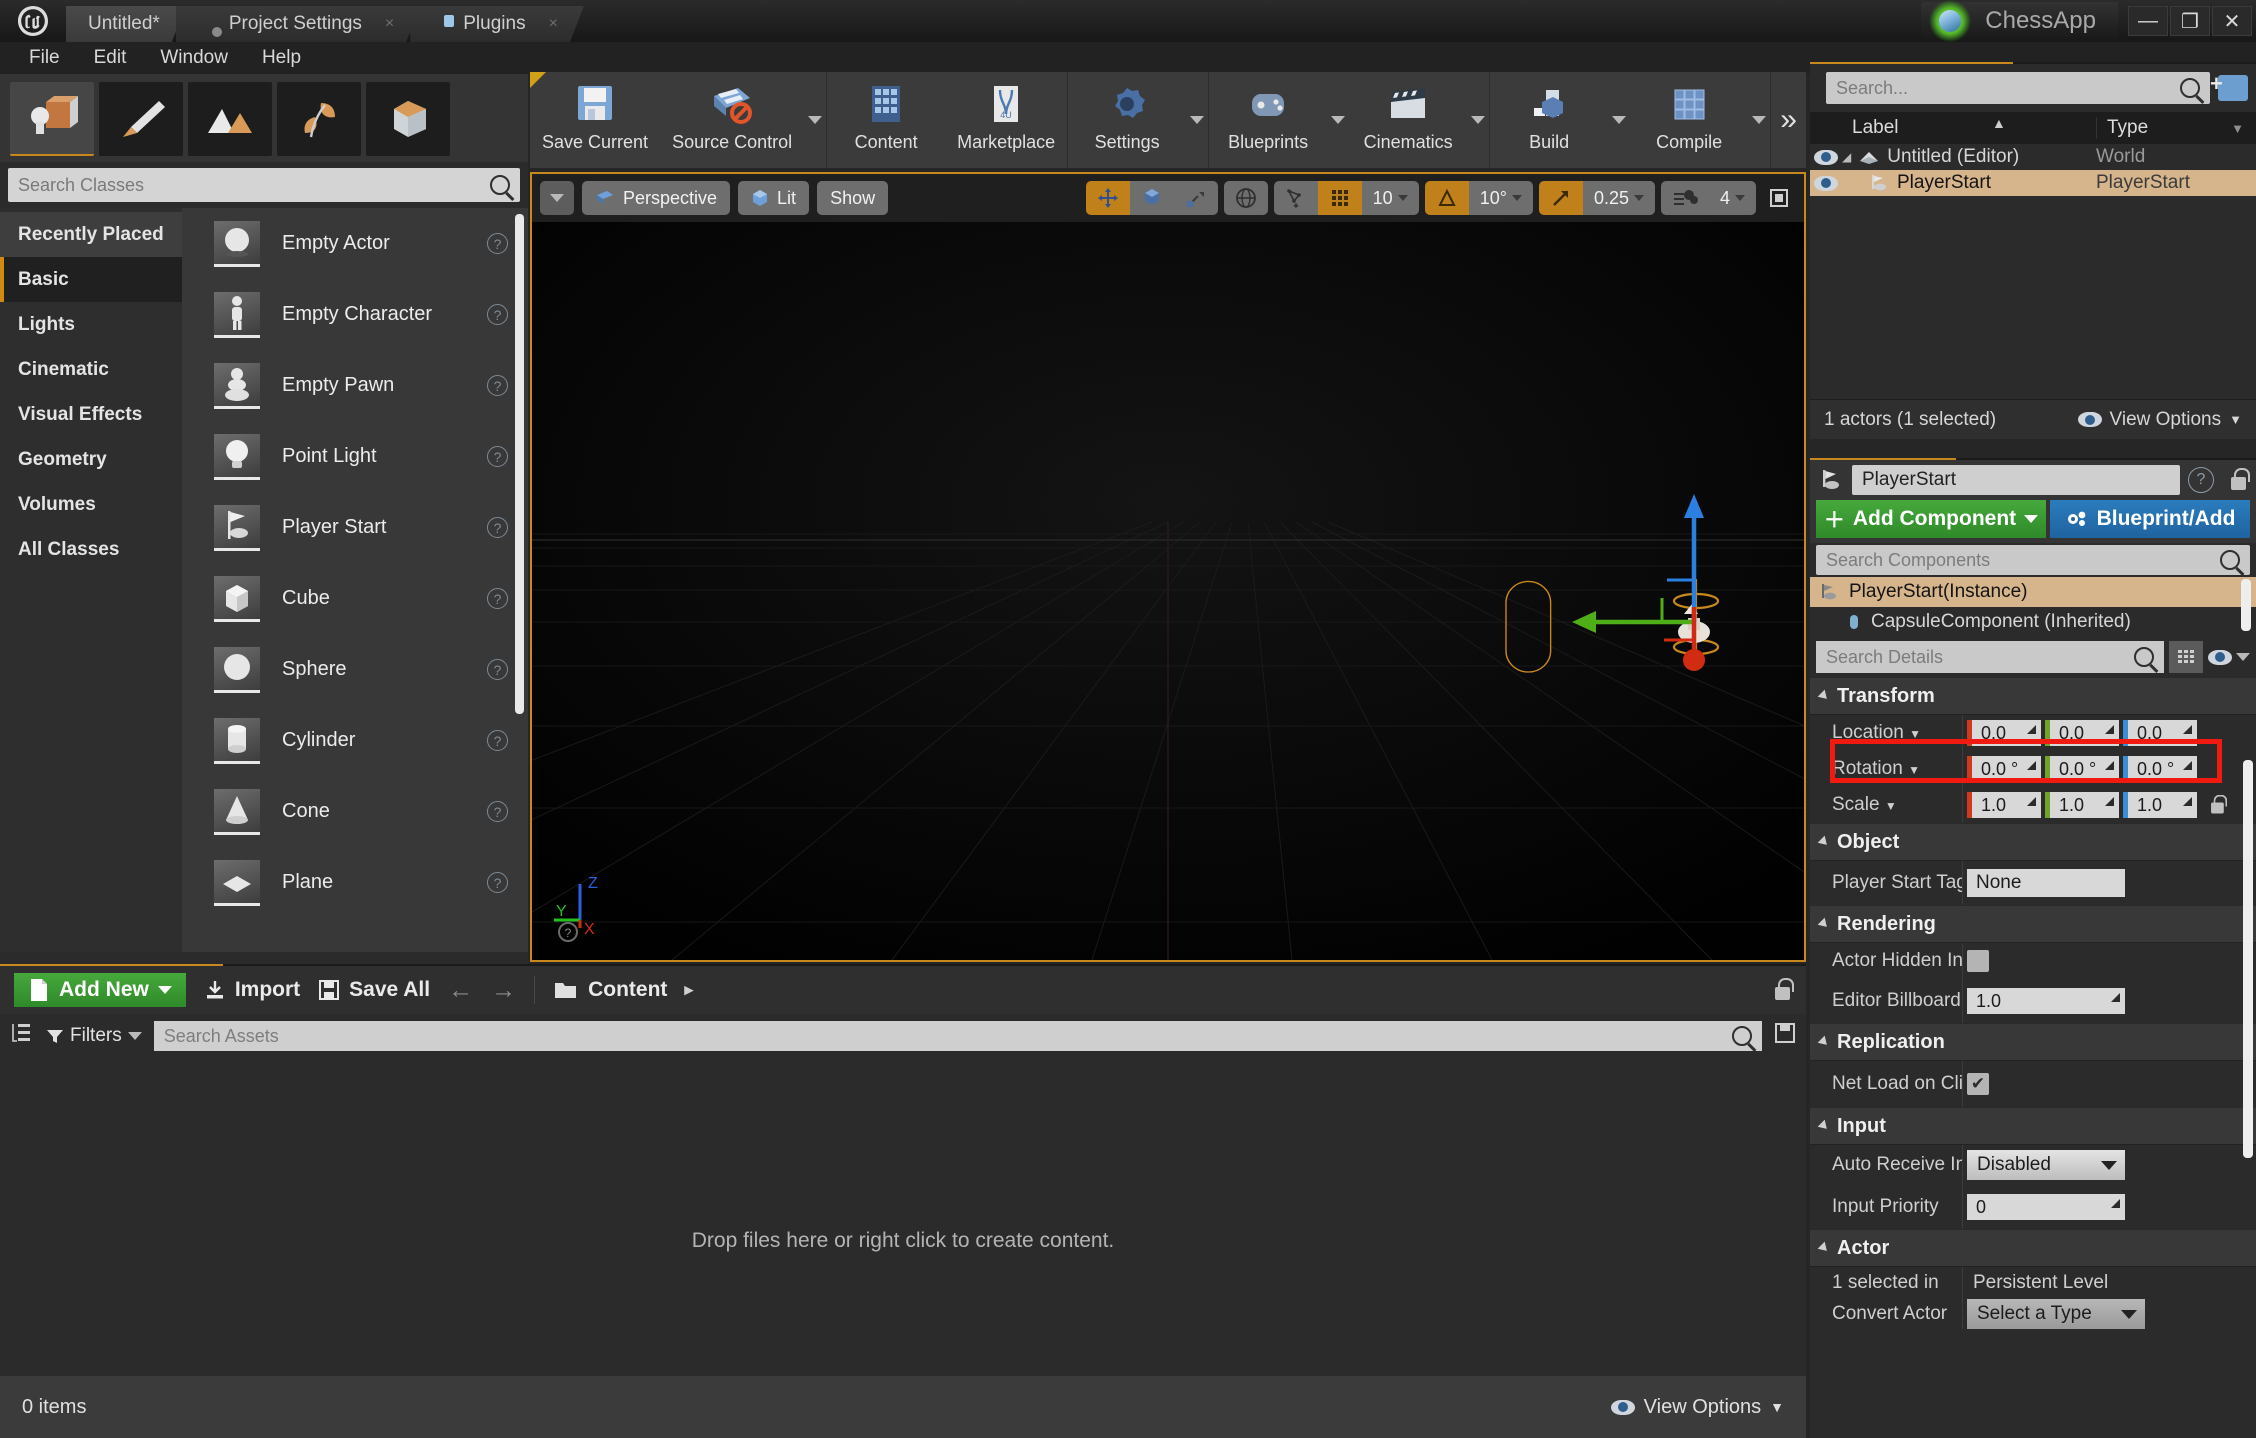  I want to click on cinematics-button: Cinematics, so click(1408, 120).